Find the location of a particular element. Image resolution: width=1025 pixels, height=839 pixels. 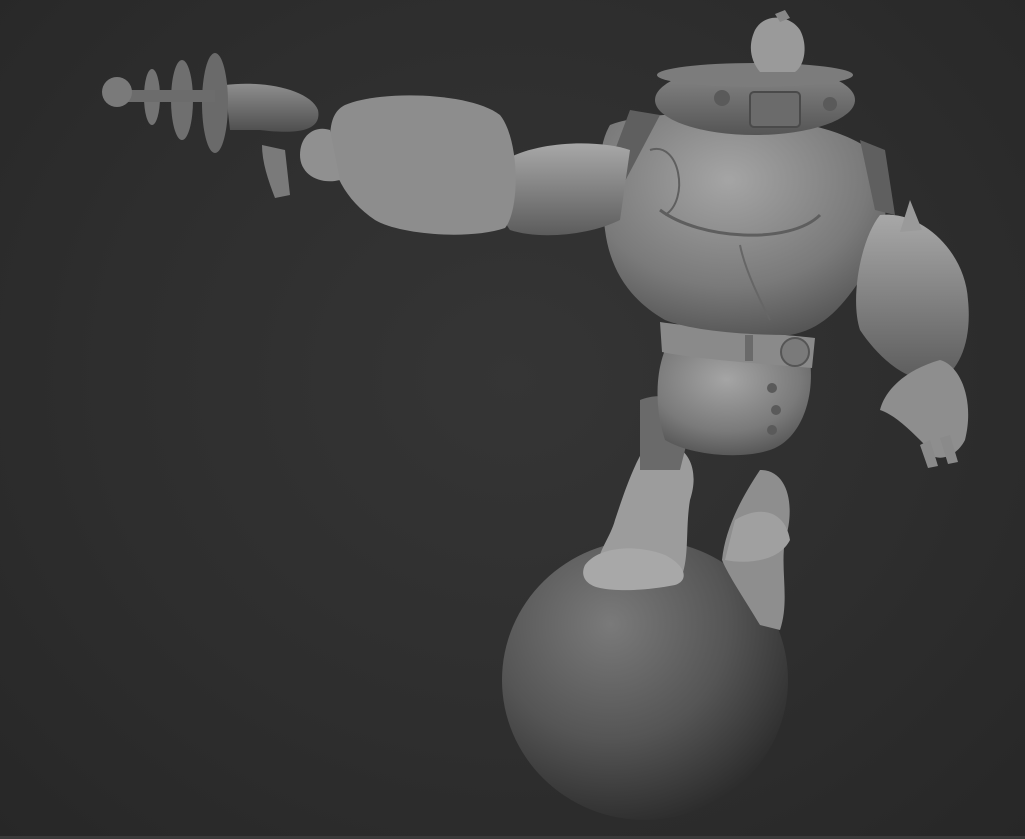

ray-gun is located at coordinates (210, 125).